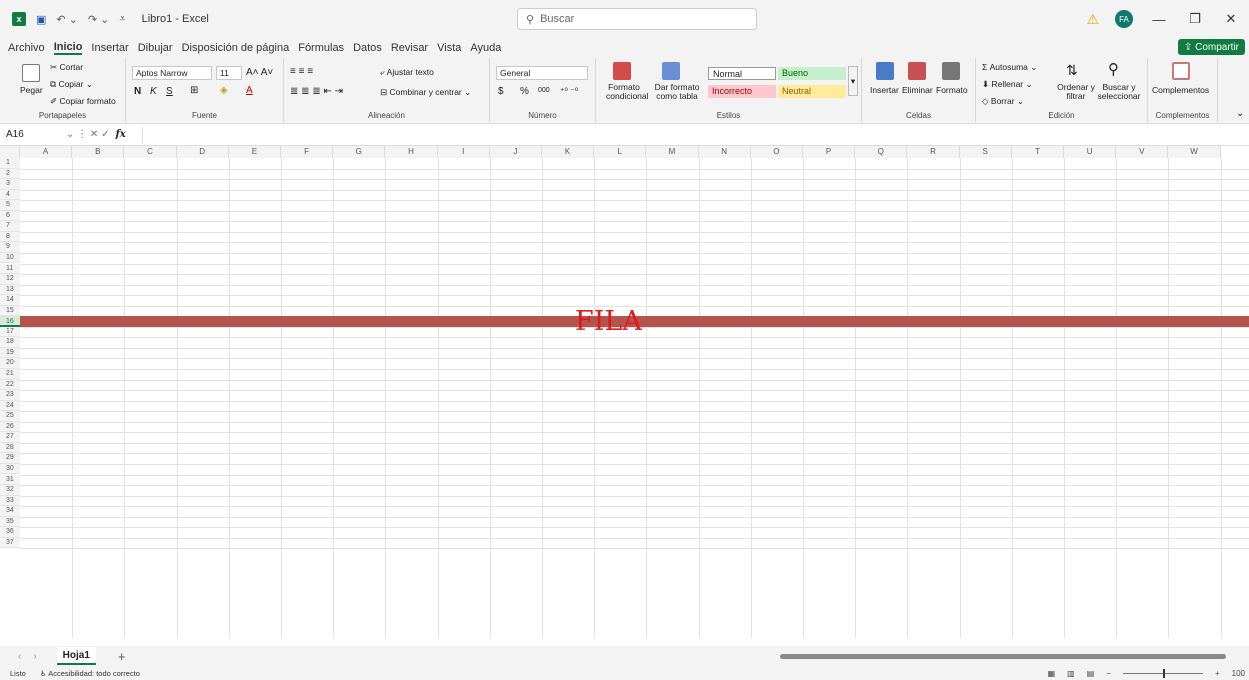 The height and width of the screenshot is (680, 1249). I want to click on align-top-icon: ≡ ≡ ≡, so click(301, 71).